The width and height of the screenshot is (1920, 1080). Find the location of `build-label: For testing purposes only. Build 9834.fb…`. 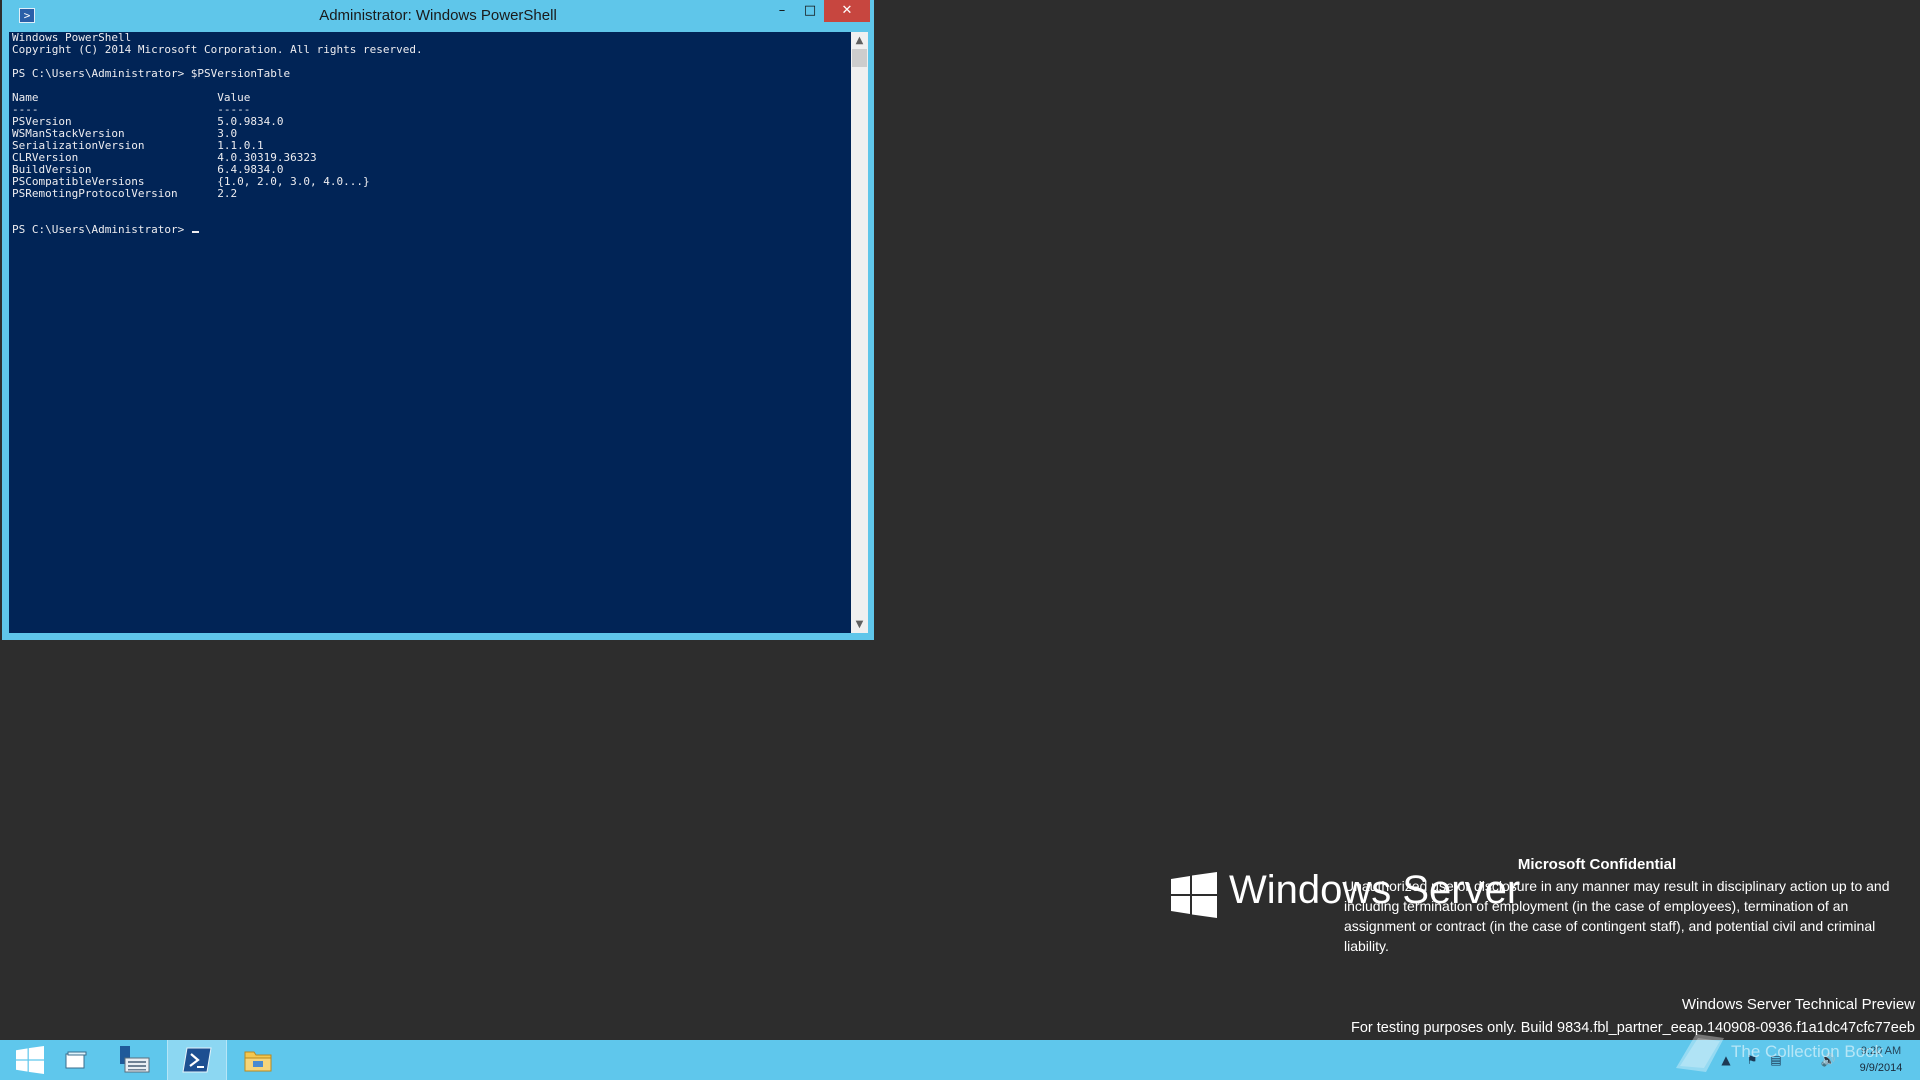

build-label: For testing purposes only. Build 9834.fb… is located at coordinates (1632, 1028).